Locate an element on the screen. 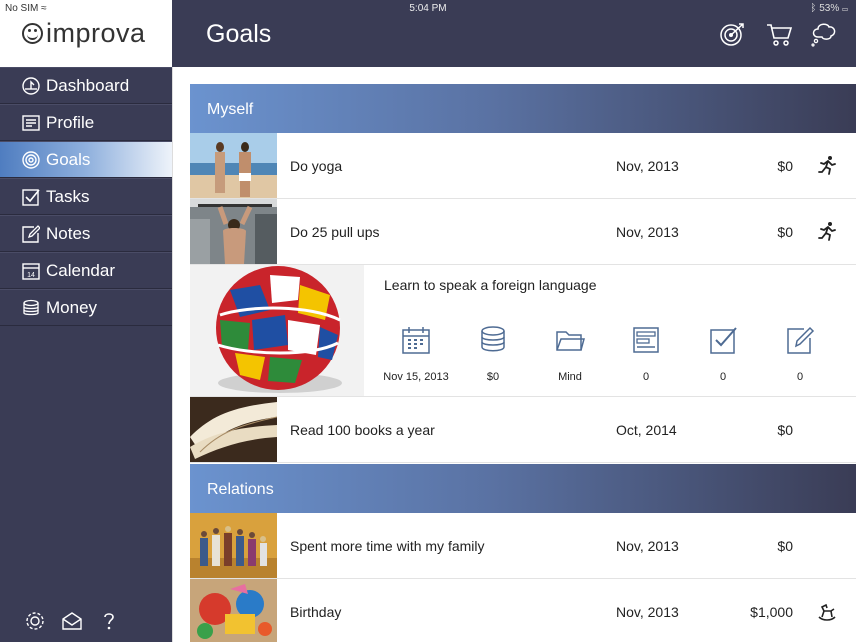 The width and height of the screenshot is (856, 642). clock: 5:04 PM is located at coordinates (428, 8).